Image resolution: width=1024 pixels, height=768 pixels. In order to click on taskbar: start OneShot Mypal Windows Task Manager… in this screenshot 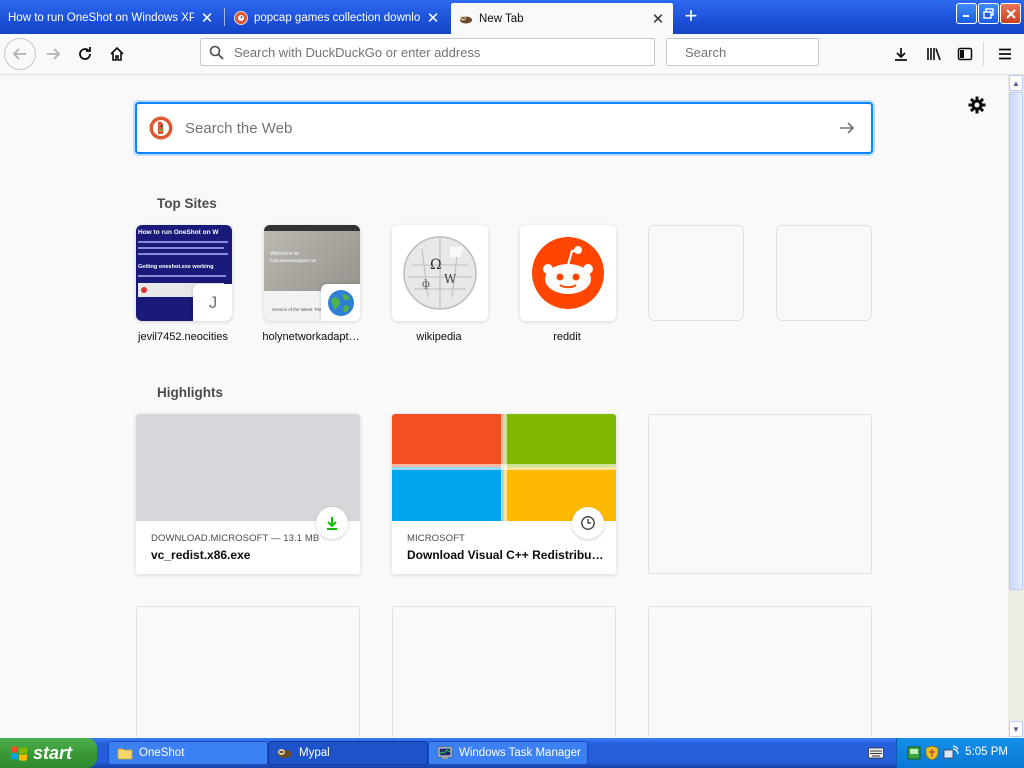, I will do `click(512, 753)`.